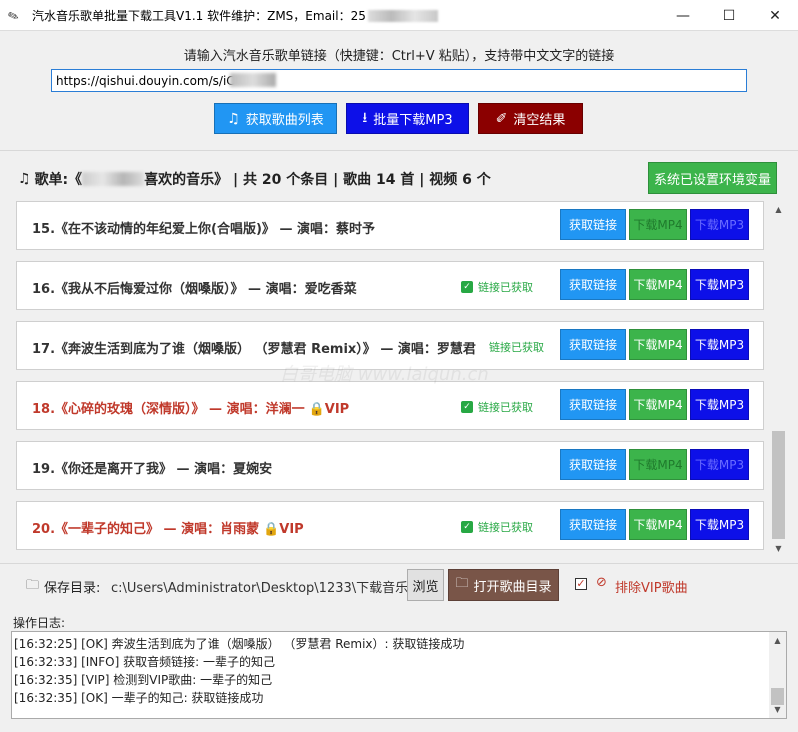 The width and height of the screenshot is (798, 732). What do you see at coordinates (581, 584) in the screenshot?
I see `exclude-vip-checkbox: ✓` at bounding box center [581, 584].